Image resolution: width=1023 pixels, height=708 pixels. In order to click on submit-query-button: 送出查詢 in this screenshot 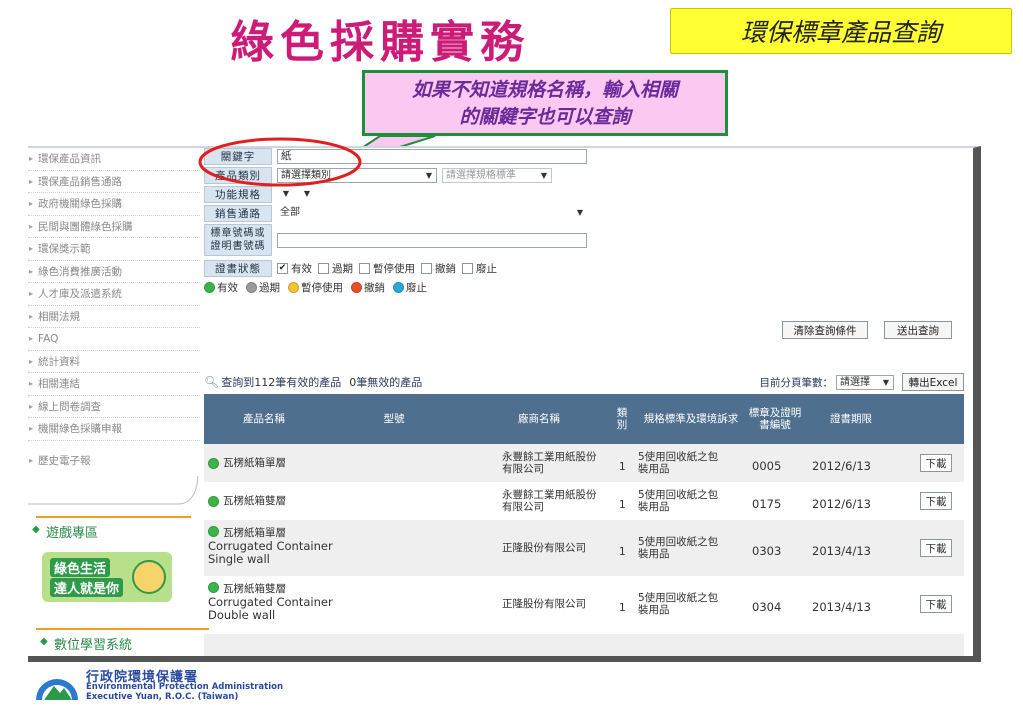, I will do `click(918, 330)`.